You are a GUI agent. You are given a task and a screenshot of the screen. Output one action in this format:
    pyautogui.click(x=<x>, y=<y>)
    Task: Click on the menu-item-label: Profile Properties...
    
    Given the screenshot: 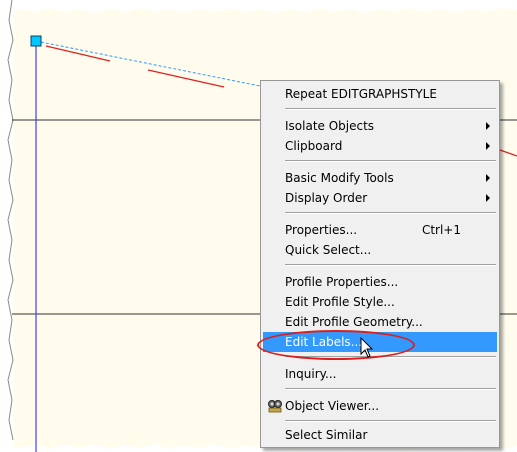 What is the action you would take?
    pyautogui.click(x=342, y=282)
    